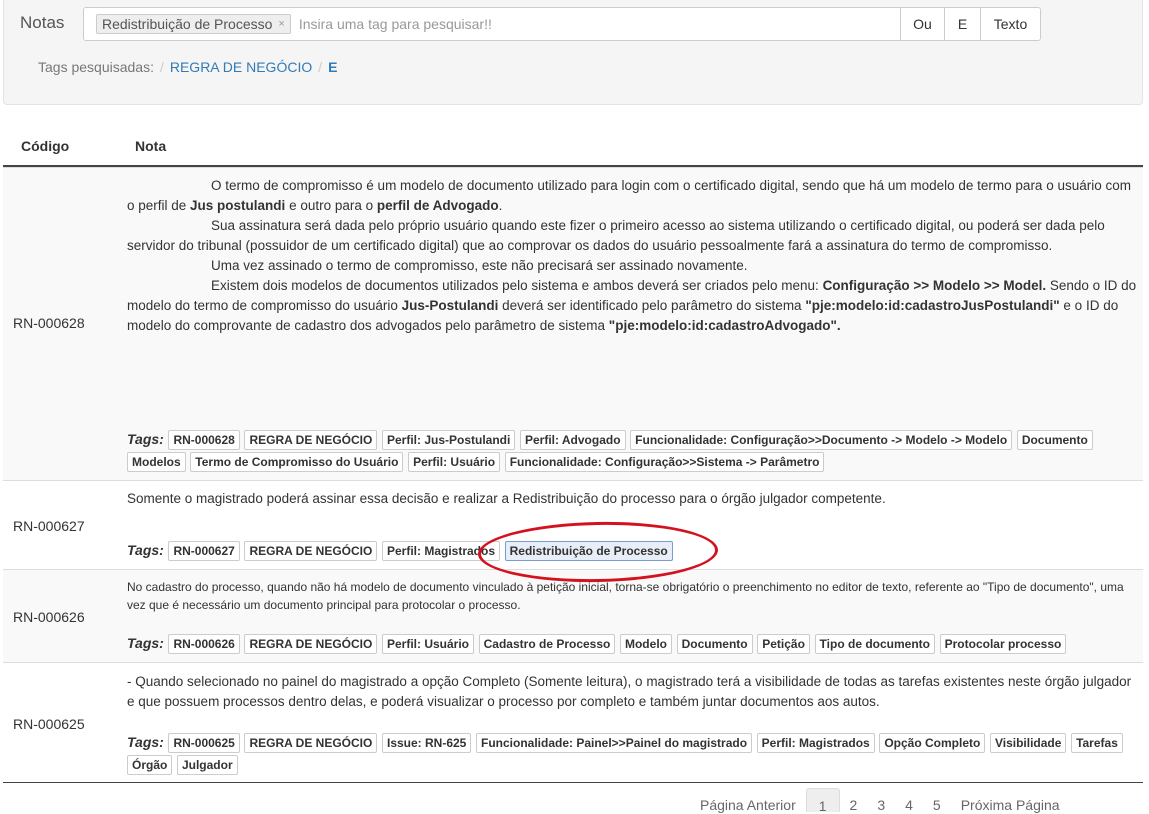  What do you see at coordinates (45, 146) in the screenshot?
I see `column-header-code: Código` at bounding box center [45, 146].